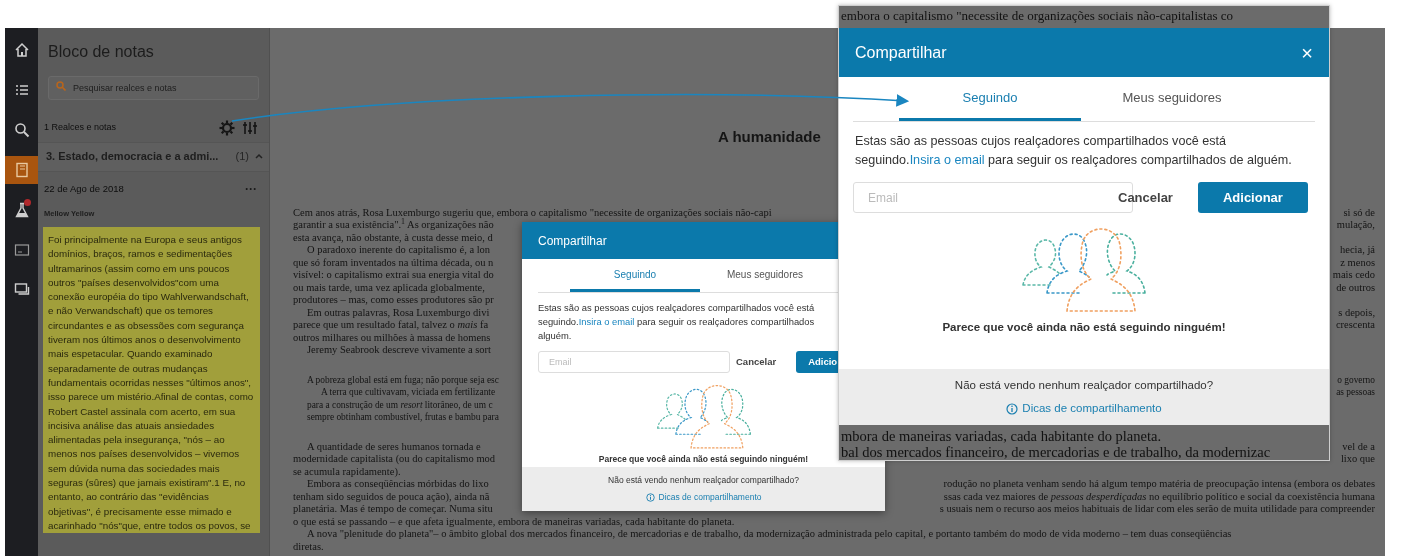 This screenshot has width=1404, height=556. What do you see at coordinates (1358, 446) in the screenshot?
I see `body-text: vel de a` at bounding box center [1358, 446].